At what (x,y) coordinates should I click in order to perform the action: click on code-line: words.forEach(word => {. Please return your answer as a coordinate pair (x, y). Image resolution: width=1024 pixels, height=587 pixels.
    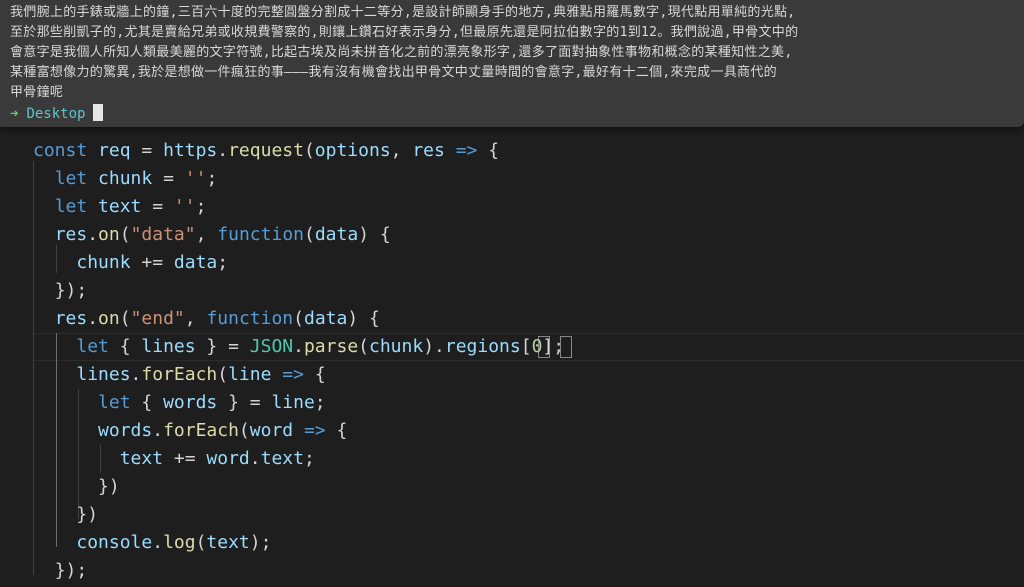
    Looking at the image, I should click on (190, 431).